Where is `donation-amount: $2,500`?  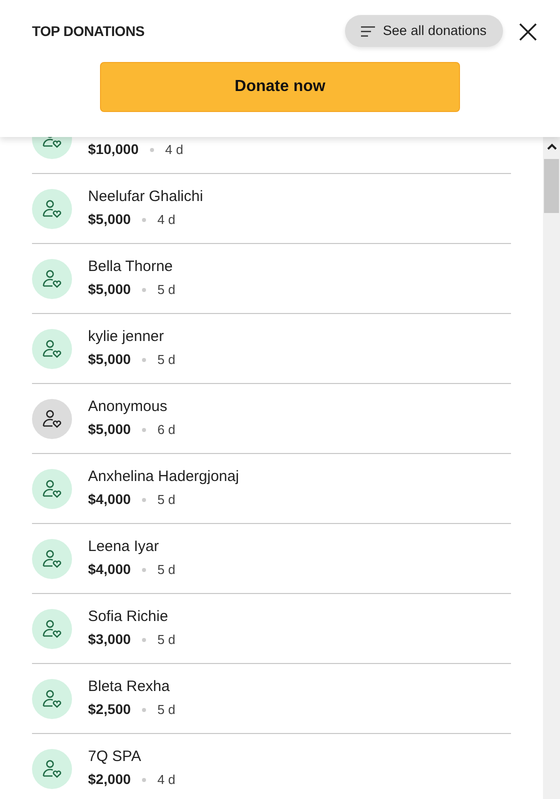 donation-amount: $2,500 is located at coordinates (109, 709).